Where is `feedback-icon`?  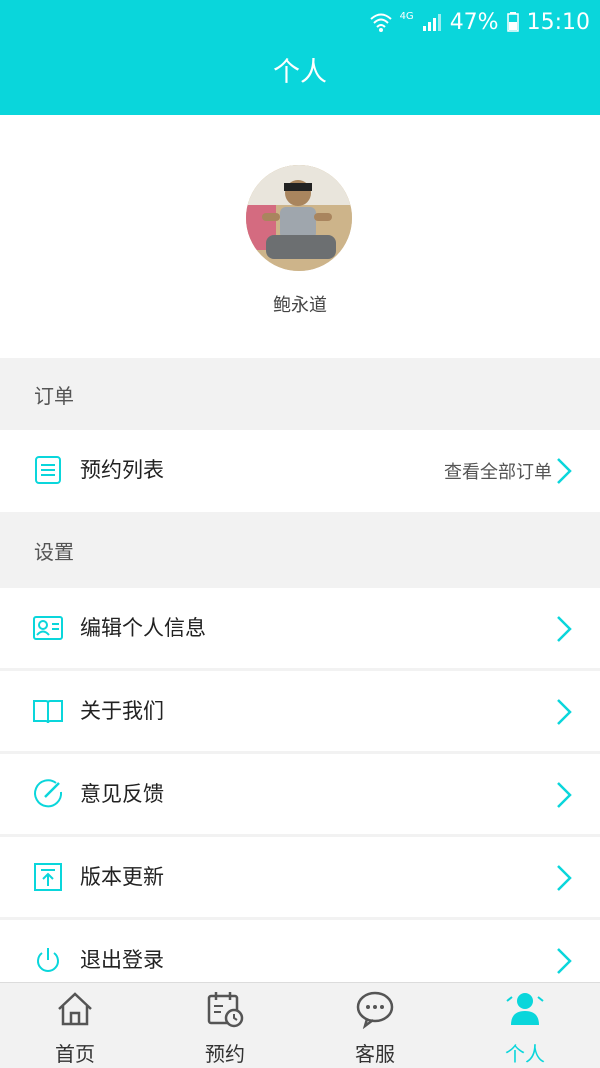 feedback-icon is located at coordinates (48, 793).